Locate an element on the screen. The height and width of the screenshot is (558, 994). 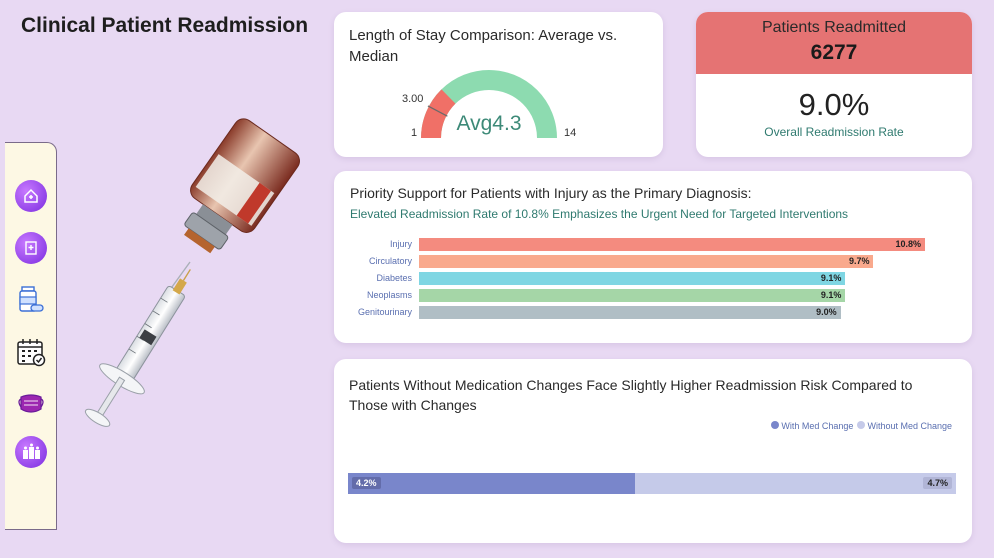
segment-value-label: 4.7% is located at coordinates (937, 483).